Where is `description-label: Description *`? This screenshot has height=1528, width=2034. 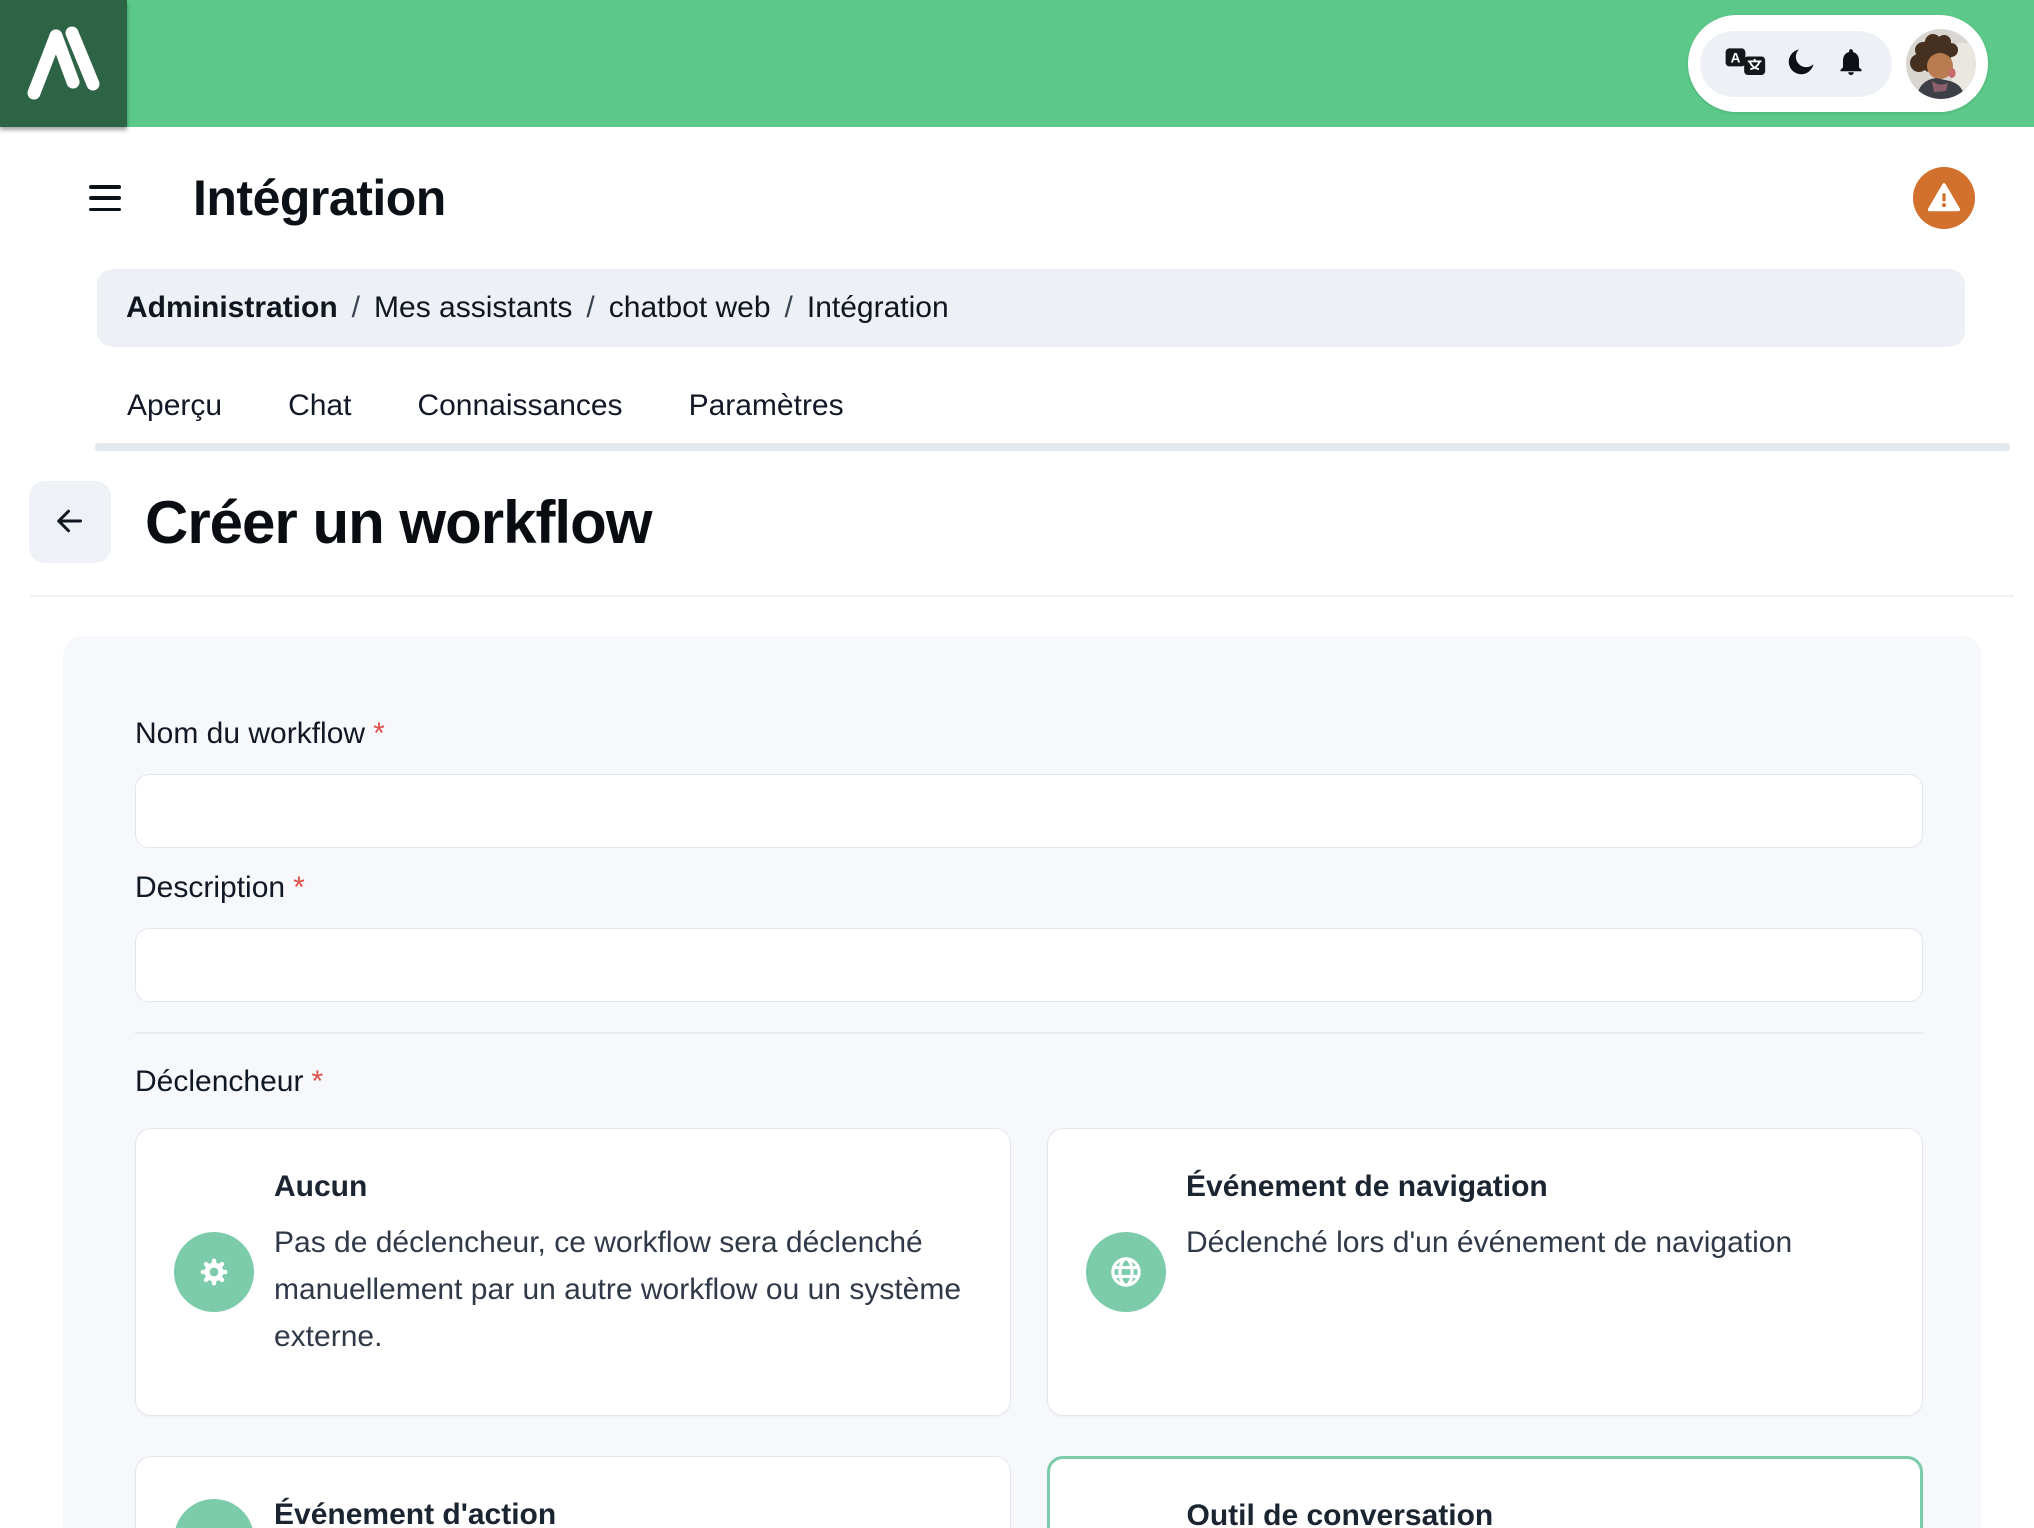
description-label: Description * is located at coordinates (220, 887).